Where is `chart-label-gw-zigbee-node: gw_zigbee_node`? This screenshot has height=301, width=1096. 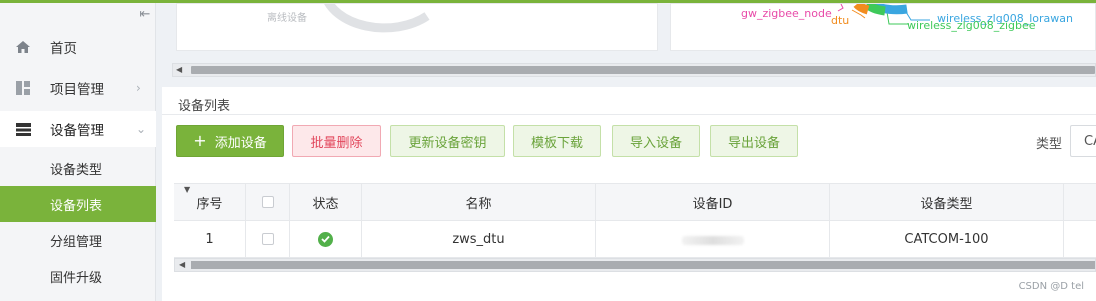
chart-label-gw-zigbee-node: gw_zigbee_node is located at coordinates (786, 13).